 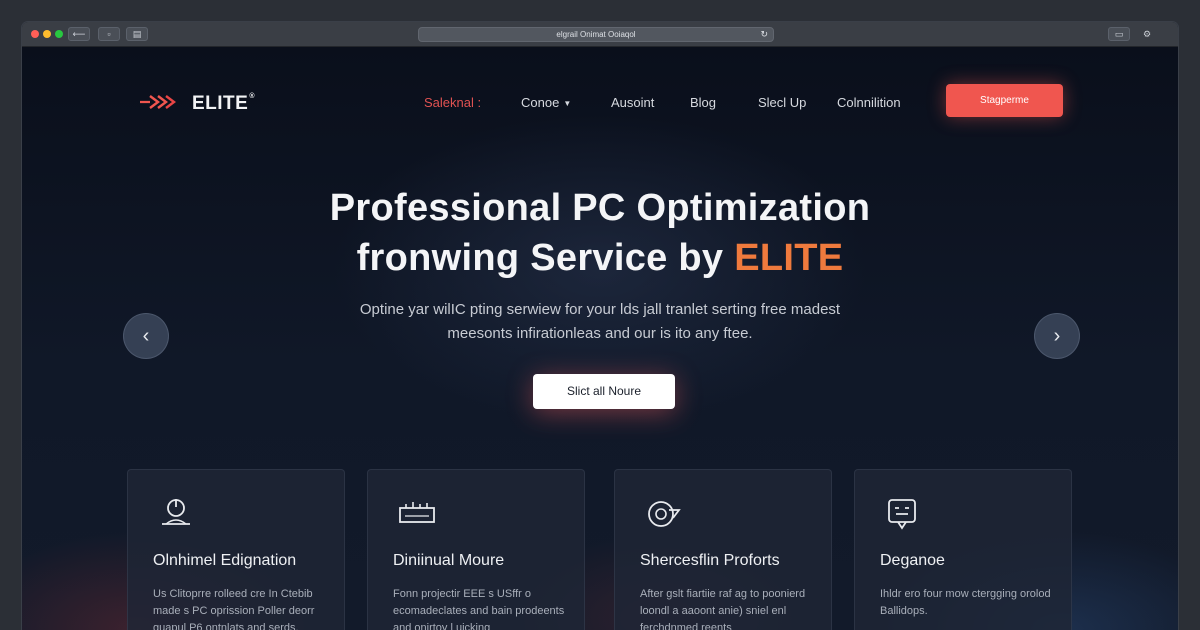 I want to click on power-icon, so click(x=176, y=512).